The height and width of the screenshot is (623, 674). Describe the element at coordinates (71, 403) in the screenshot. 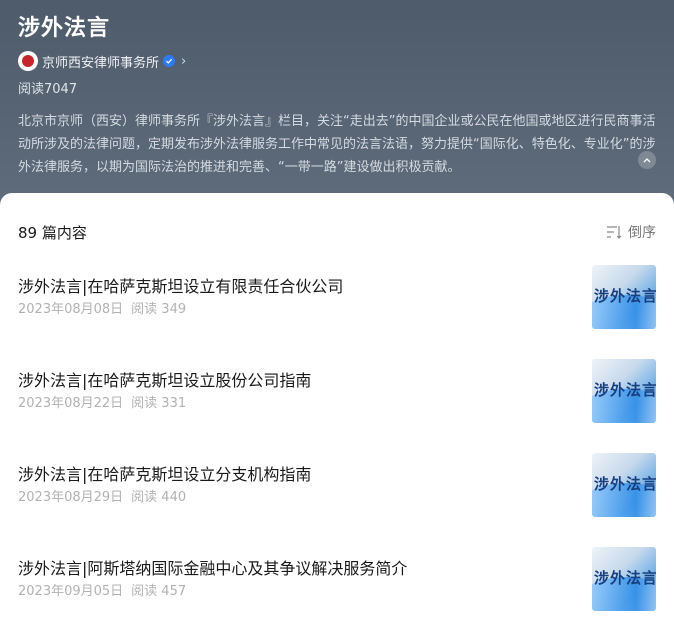

I see `article-date: 2023年08月22日` at that location.